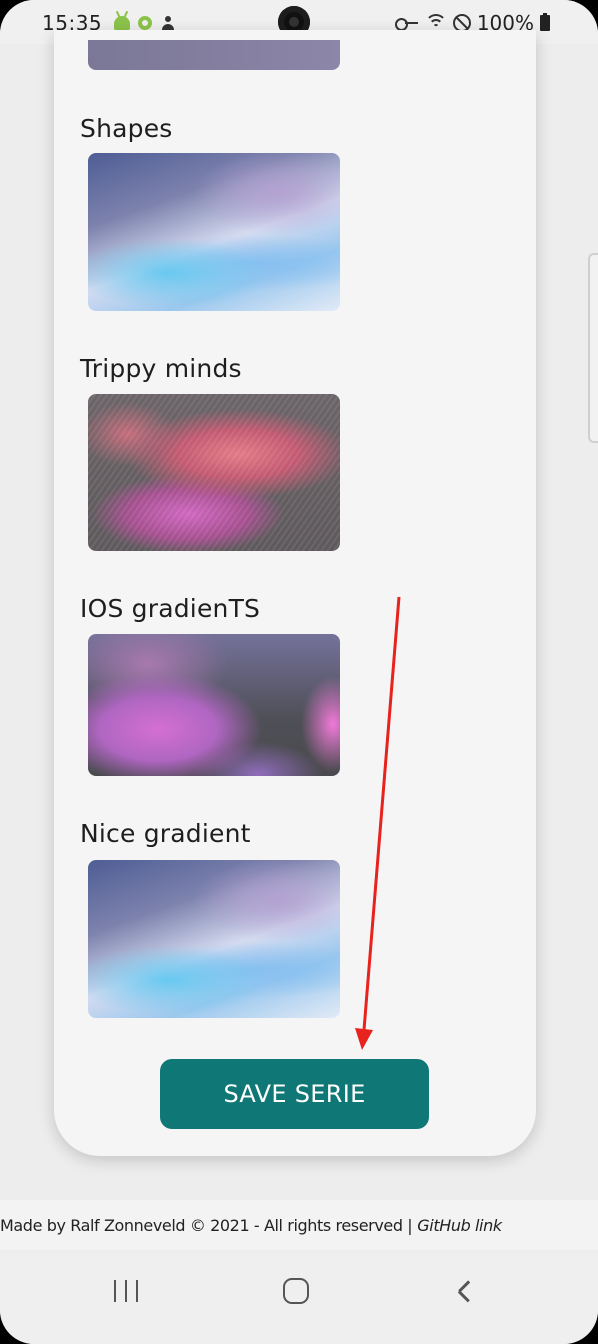 Image resolution: width=598 pixels, height=1344 pixels. I want to click on back-icon, so click(463, 1291).